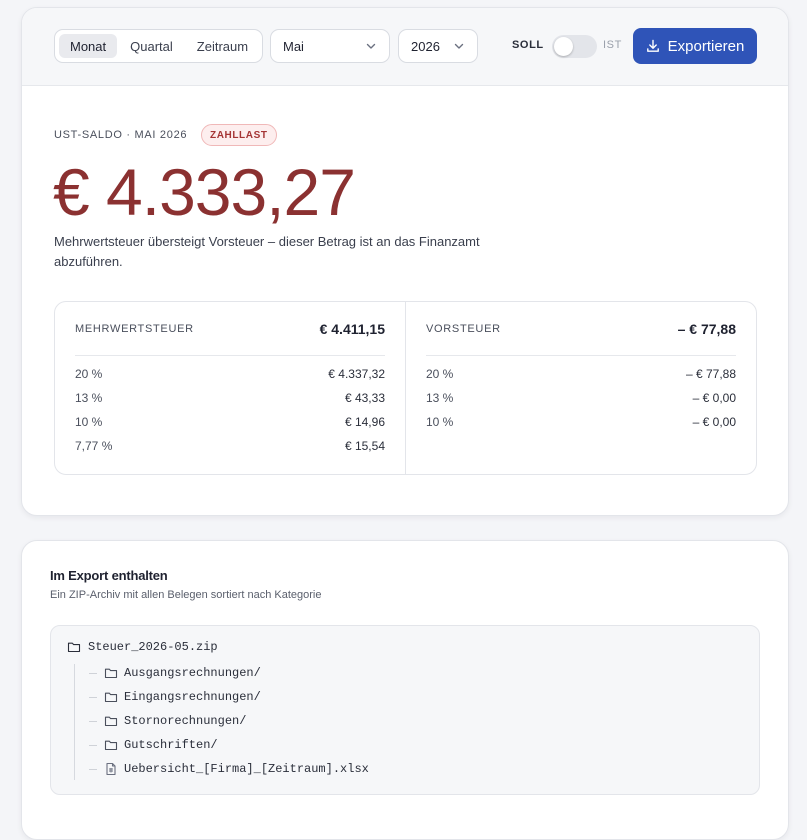 The image size is (807, 840). What do you see at coordinates (706, 328) in the screenshot?
I see `vorsteuer-total: – € 77,88` at bounding box center [706, 328].